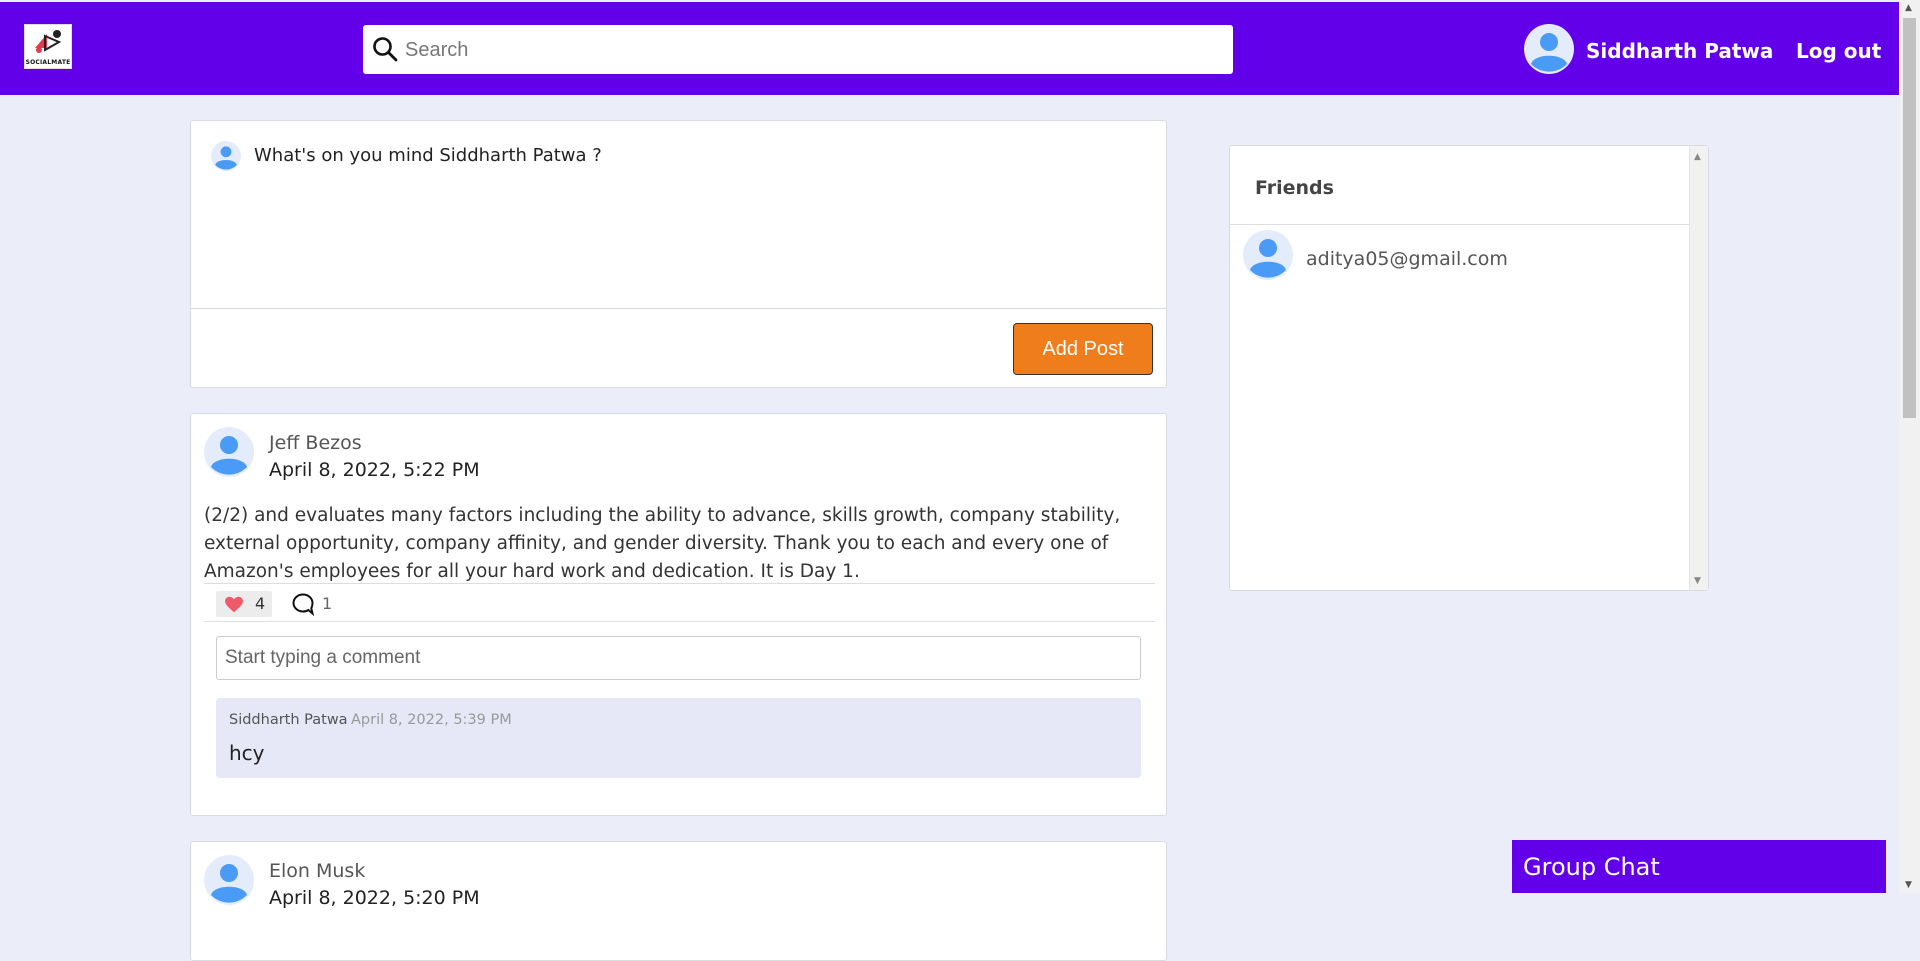 This screenshot has width=1920, height=961. Describe the element at coordinates (1459, 224) in the screenshot. I see `friends-divider` at that location.